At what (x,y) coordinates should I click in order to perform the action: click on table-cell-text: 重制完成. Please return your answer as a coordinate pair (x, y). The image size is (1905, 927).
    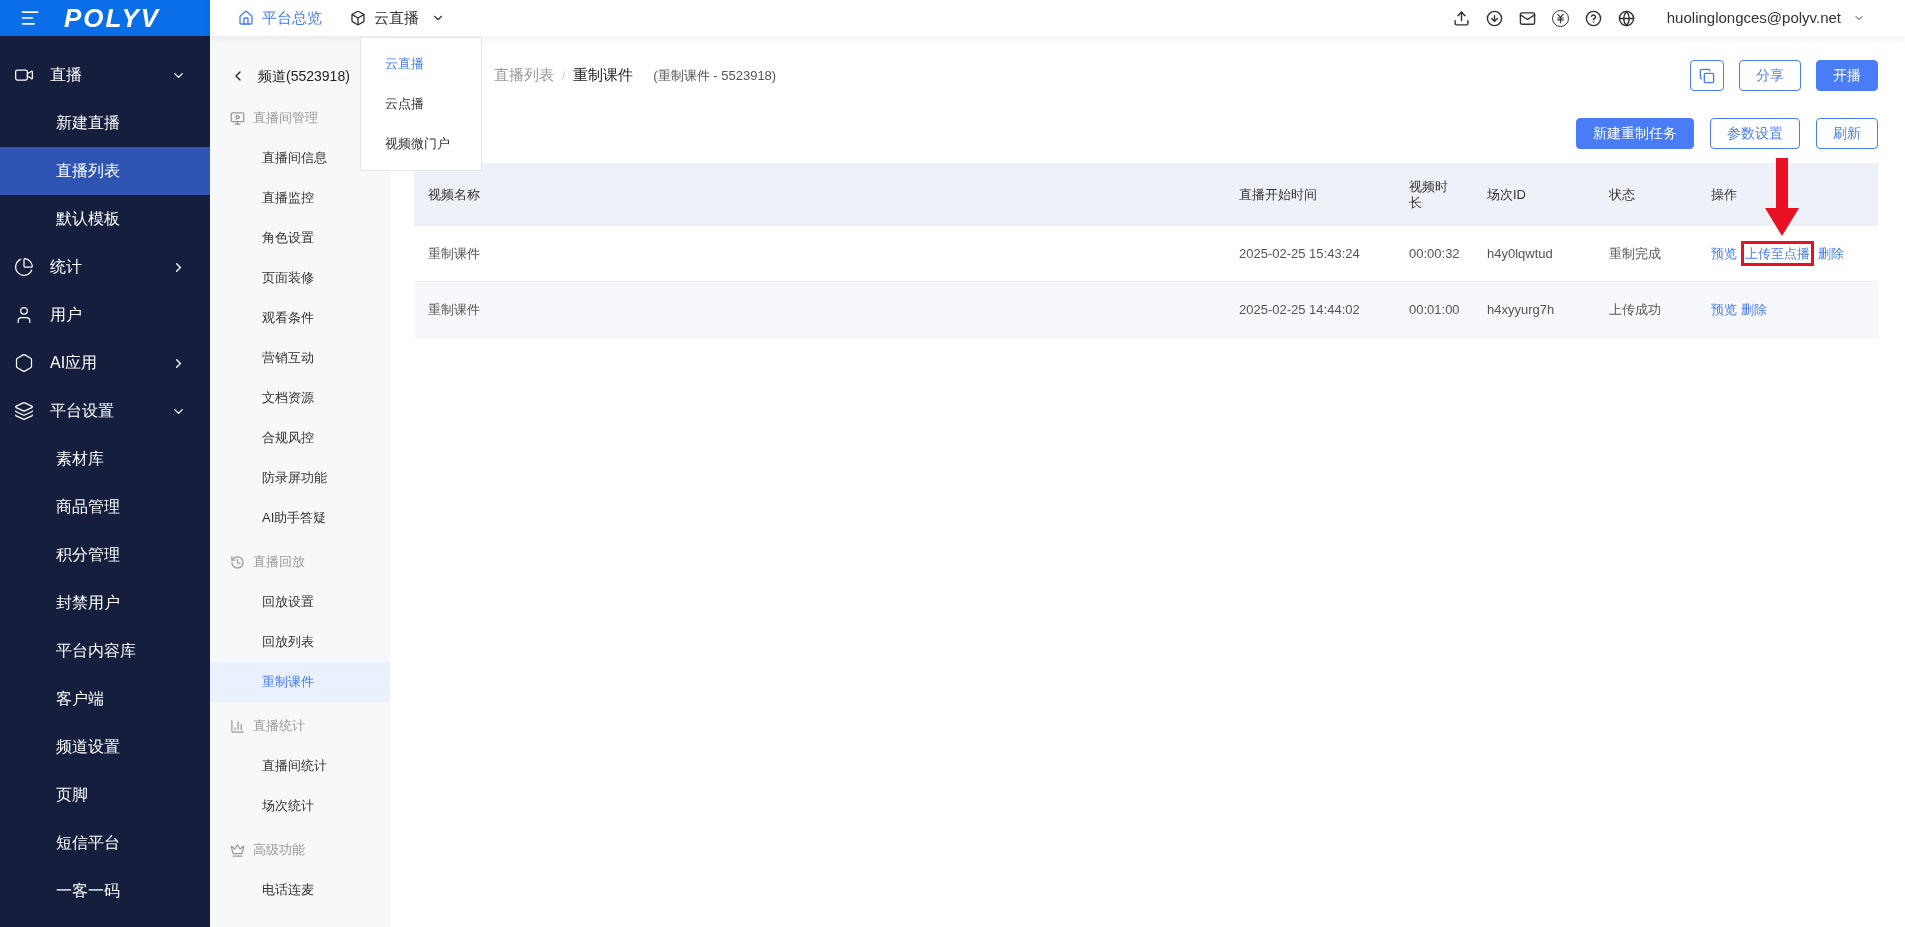
    Looking at the image, I should click on (1635, 253).